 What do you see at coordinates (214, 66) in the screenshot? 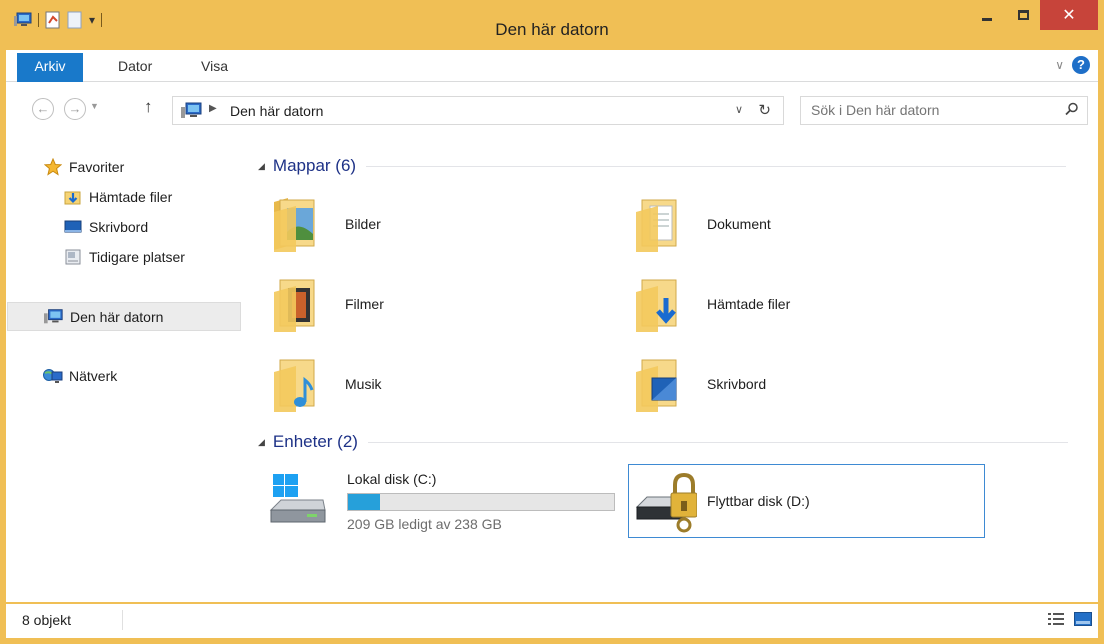
I see `tab-visa: Visa` at bounding box center [214, 66].